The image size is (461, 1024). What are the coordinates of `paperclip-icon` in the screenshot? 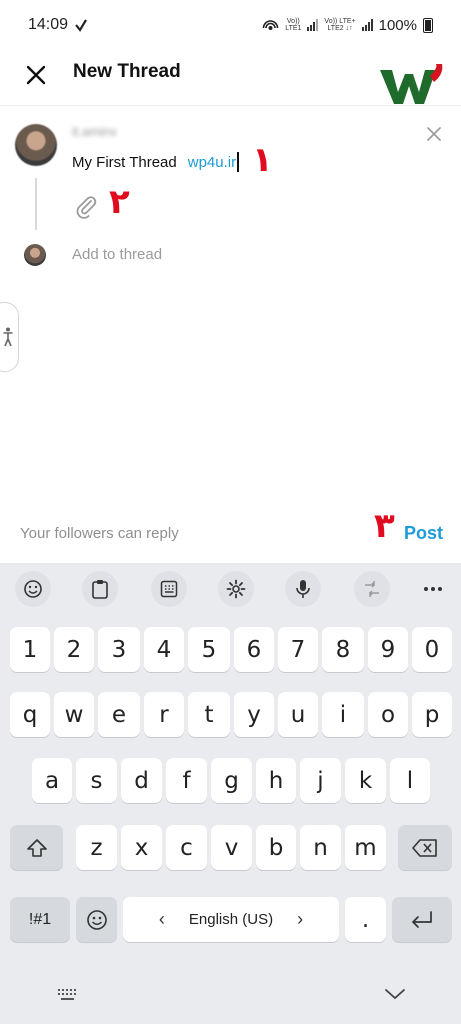 It's located at (87, 207).